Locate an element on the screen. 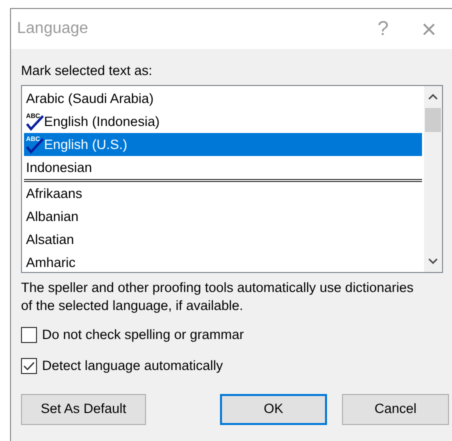 Image resolution: width=452 pixels, height=441 pixels. list-item-label: Afrikaans is located at coordinates (54, 194).